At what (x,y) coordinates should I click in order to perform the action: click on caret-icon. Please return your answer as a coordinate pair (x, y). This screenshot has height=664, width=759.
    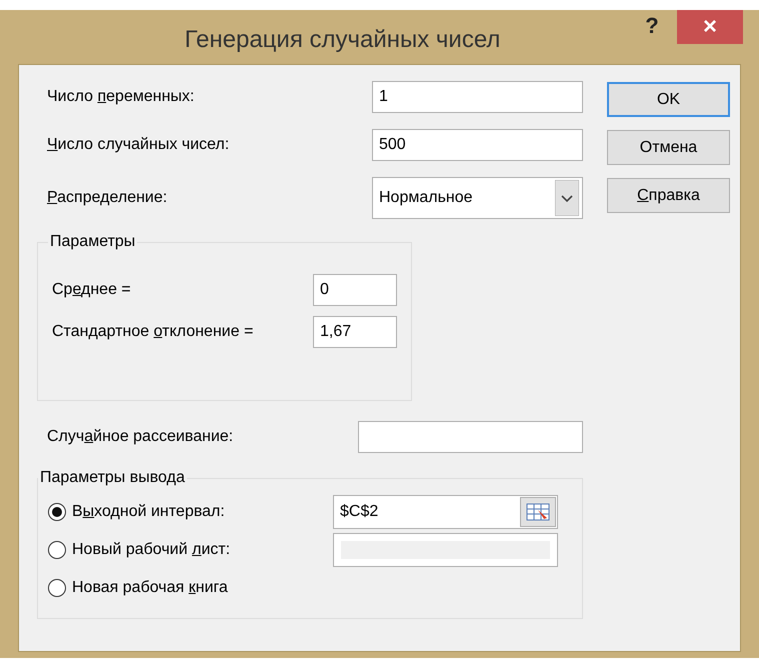
    Looking at the image, I should click on (567, 198).